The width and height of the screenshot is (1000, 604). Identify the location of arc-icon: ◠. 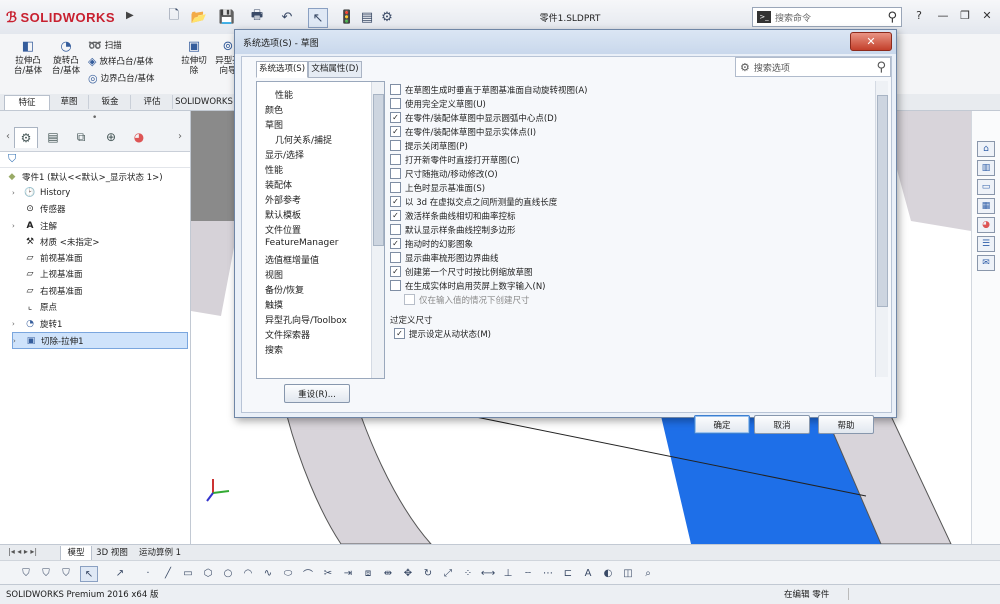
(248, 573).